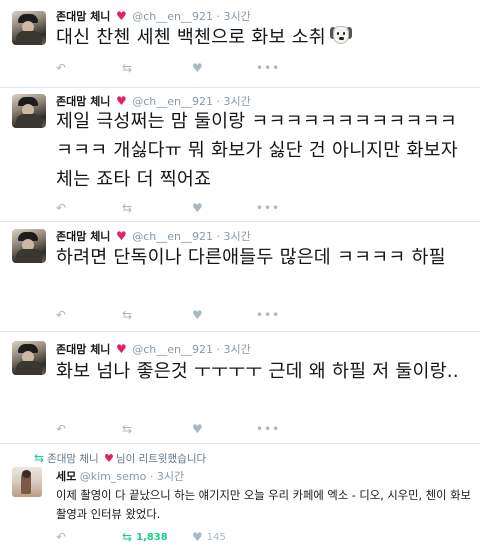 This screenshot has width=480, height=551. Describe the element at coordinates (251, 257) in the screenshot. I see `tweet-text: 하려면 단독이나 다른애들두 많은데 ㅋㅋㅋㅋ 하필` at that location.